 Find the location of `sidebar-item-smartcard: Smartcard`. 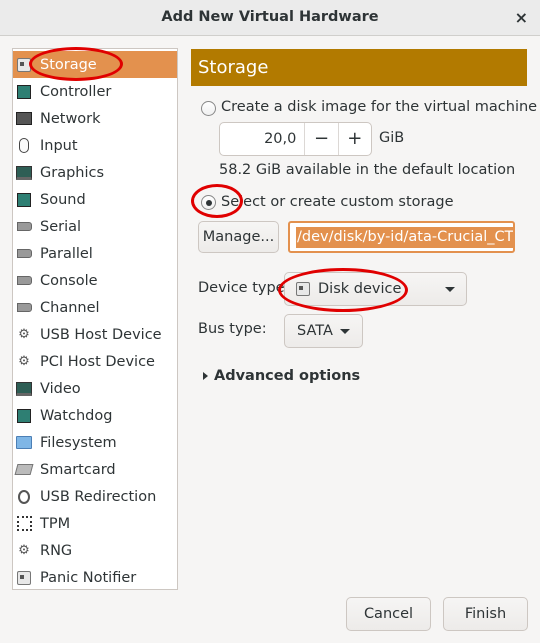

sidebar-item-smartcard: Smartcard is located at coordinates (95, 469).